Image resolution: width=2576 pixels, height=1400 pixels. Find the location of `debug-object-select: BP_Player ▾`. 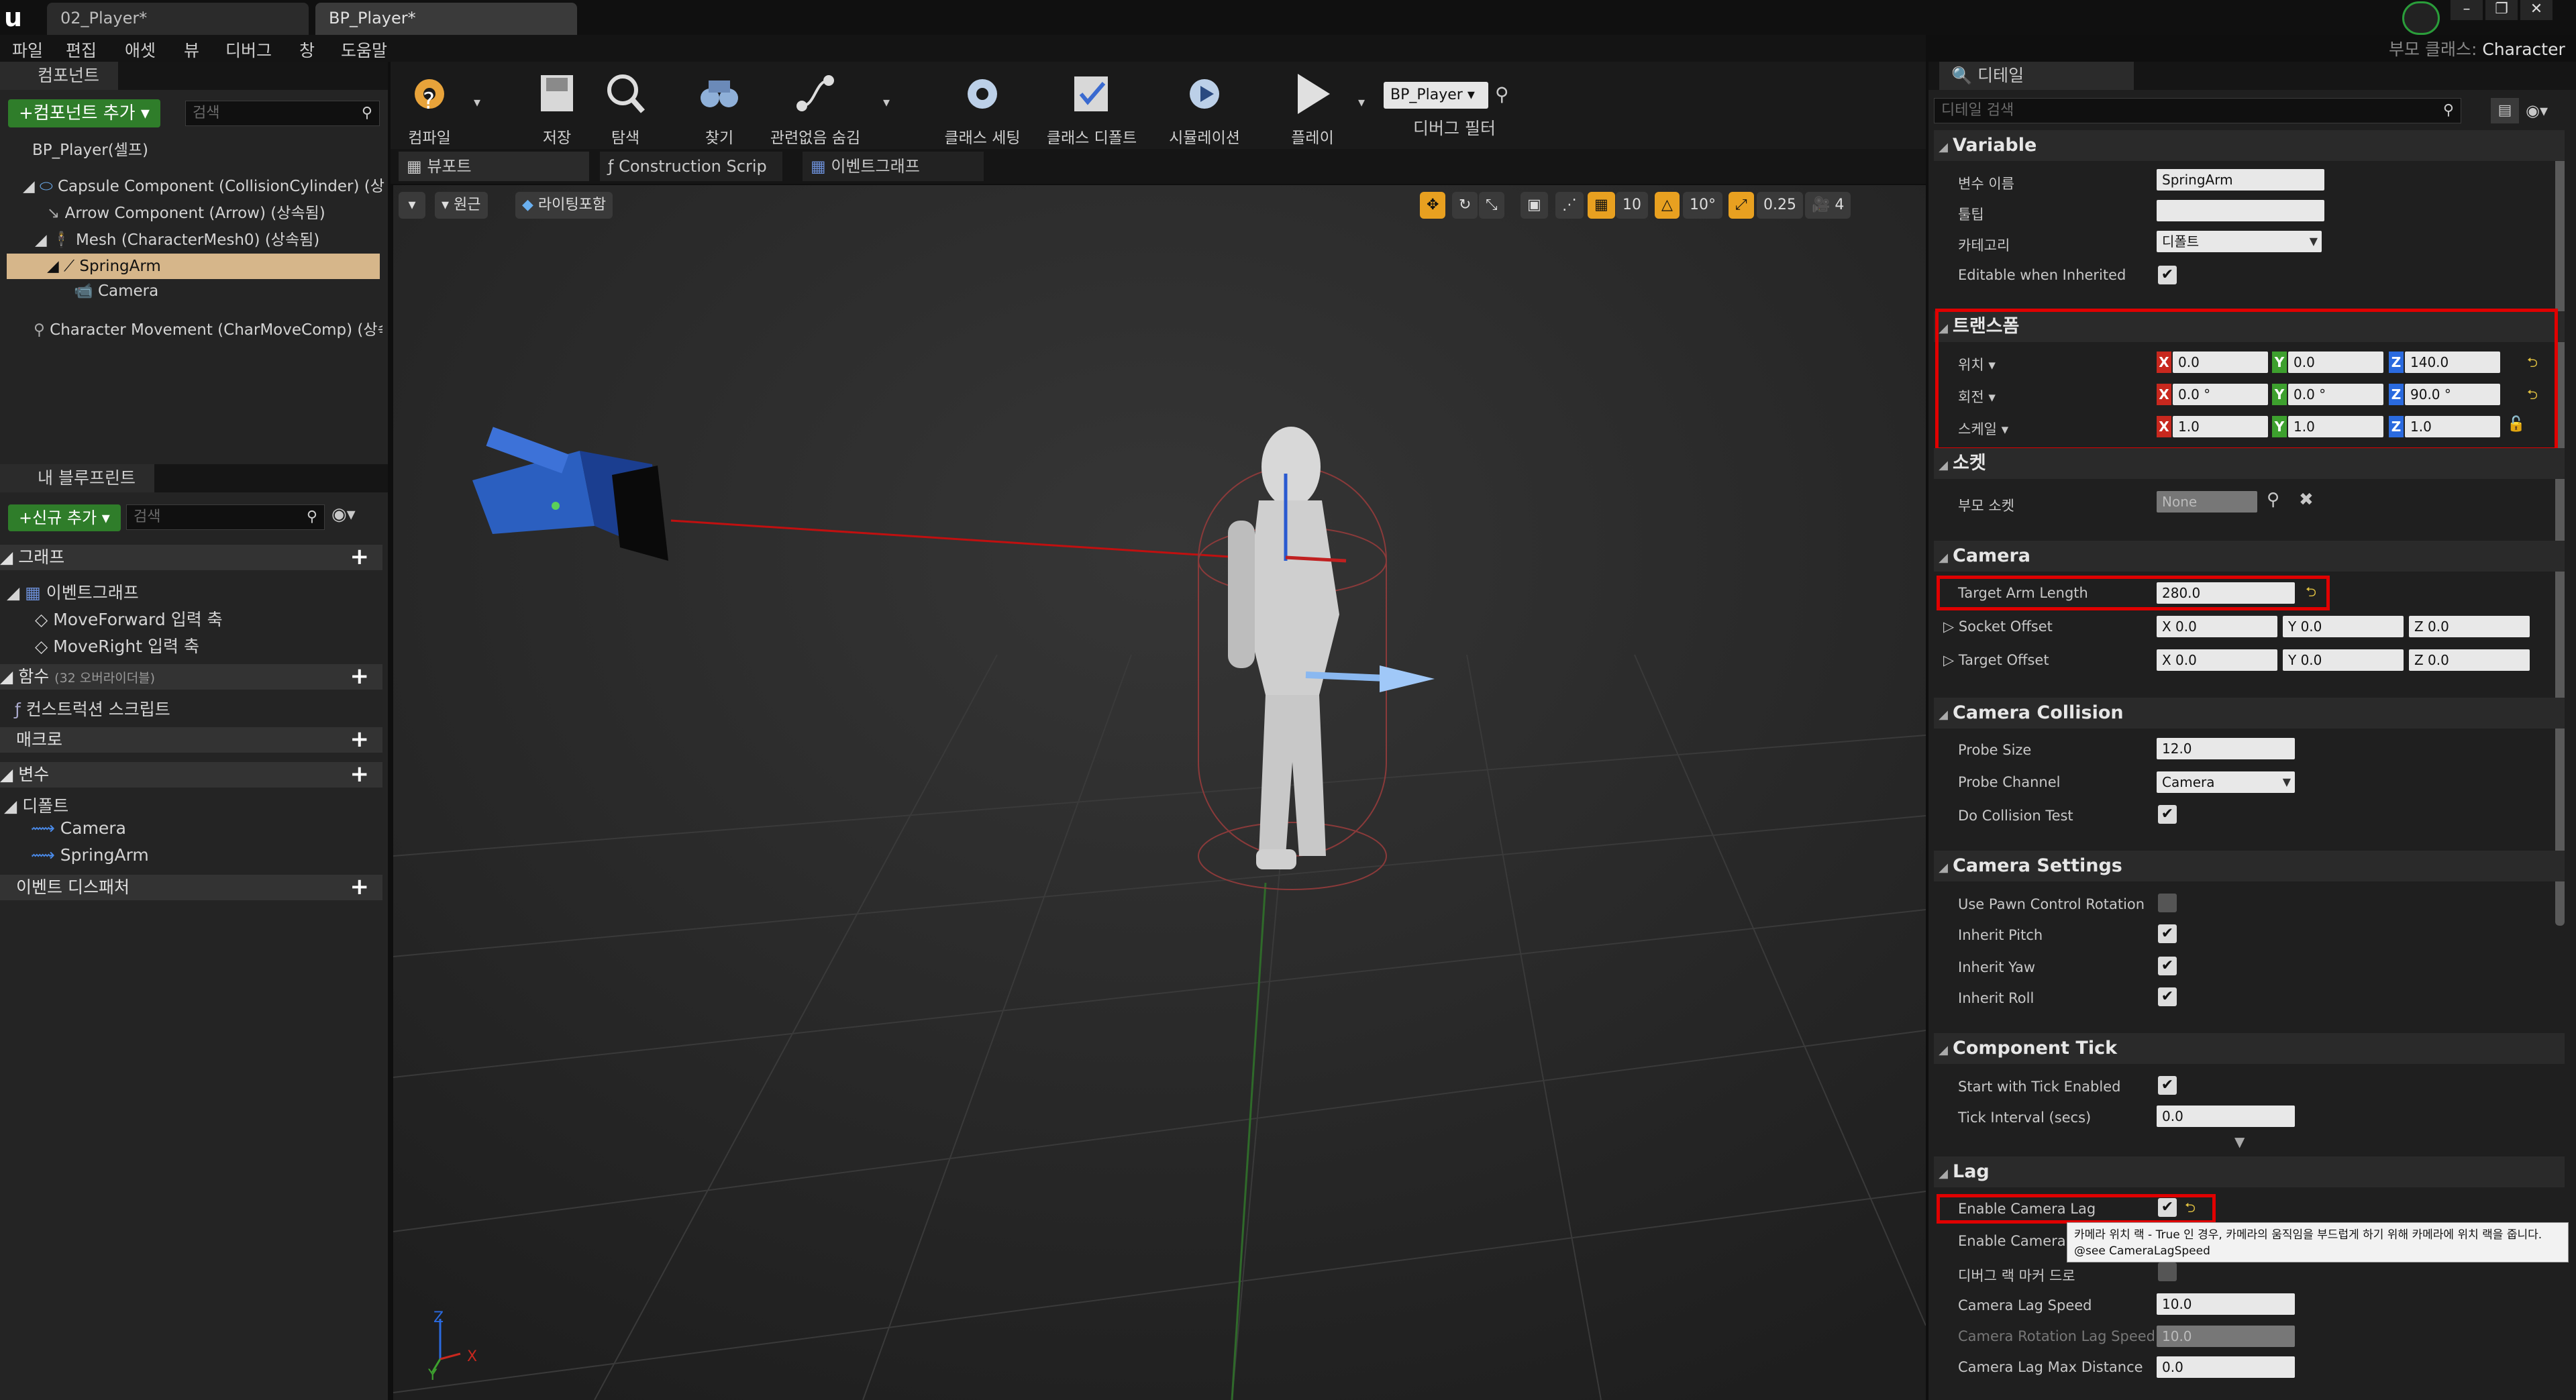

debug-object-select: BP_Player ▾ is located at coordinates (1436, 95).